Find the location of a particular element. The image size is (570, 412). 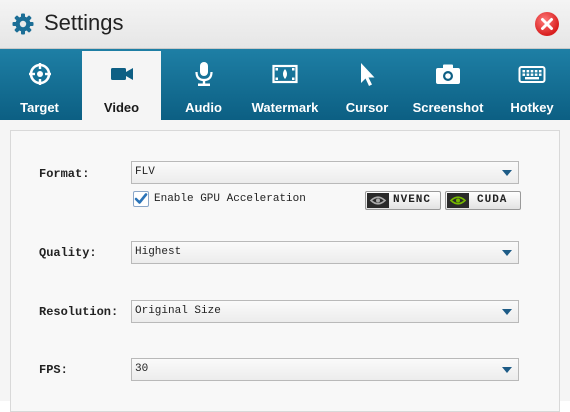

fps-value: 30 is located at coordinates (142, 369).